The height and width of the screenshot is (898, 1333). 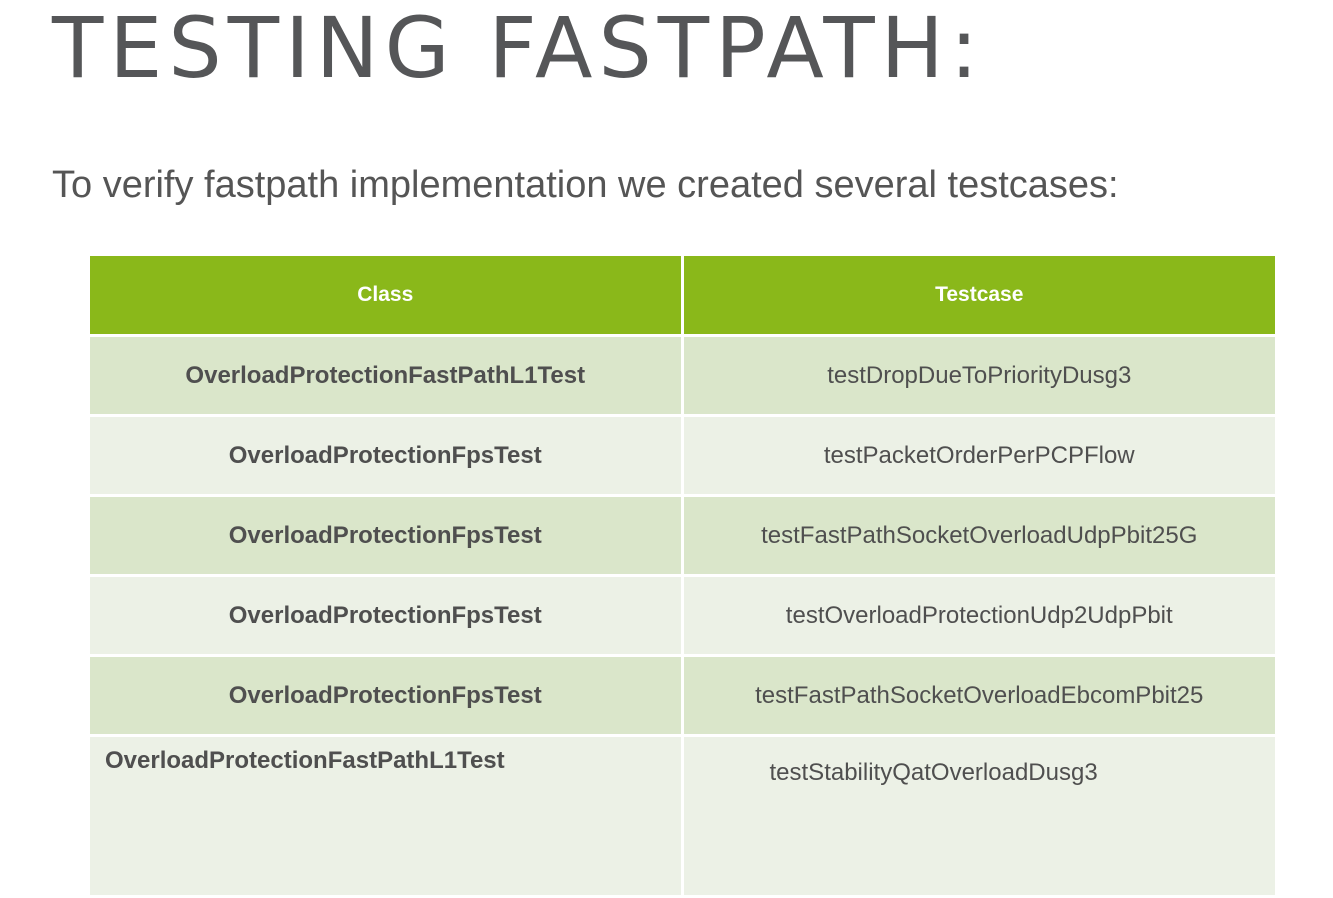 What do you see at coordinates (978, 816) in the screenshot?
I see `testcase-cell: testStabilityQatOverloadDusg3` at bounding box center [978, 816].